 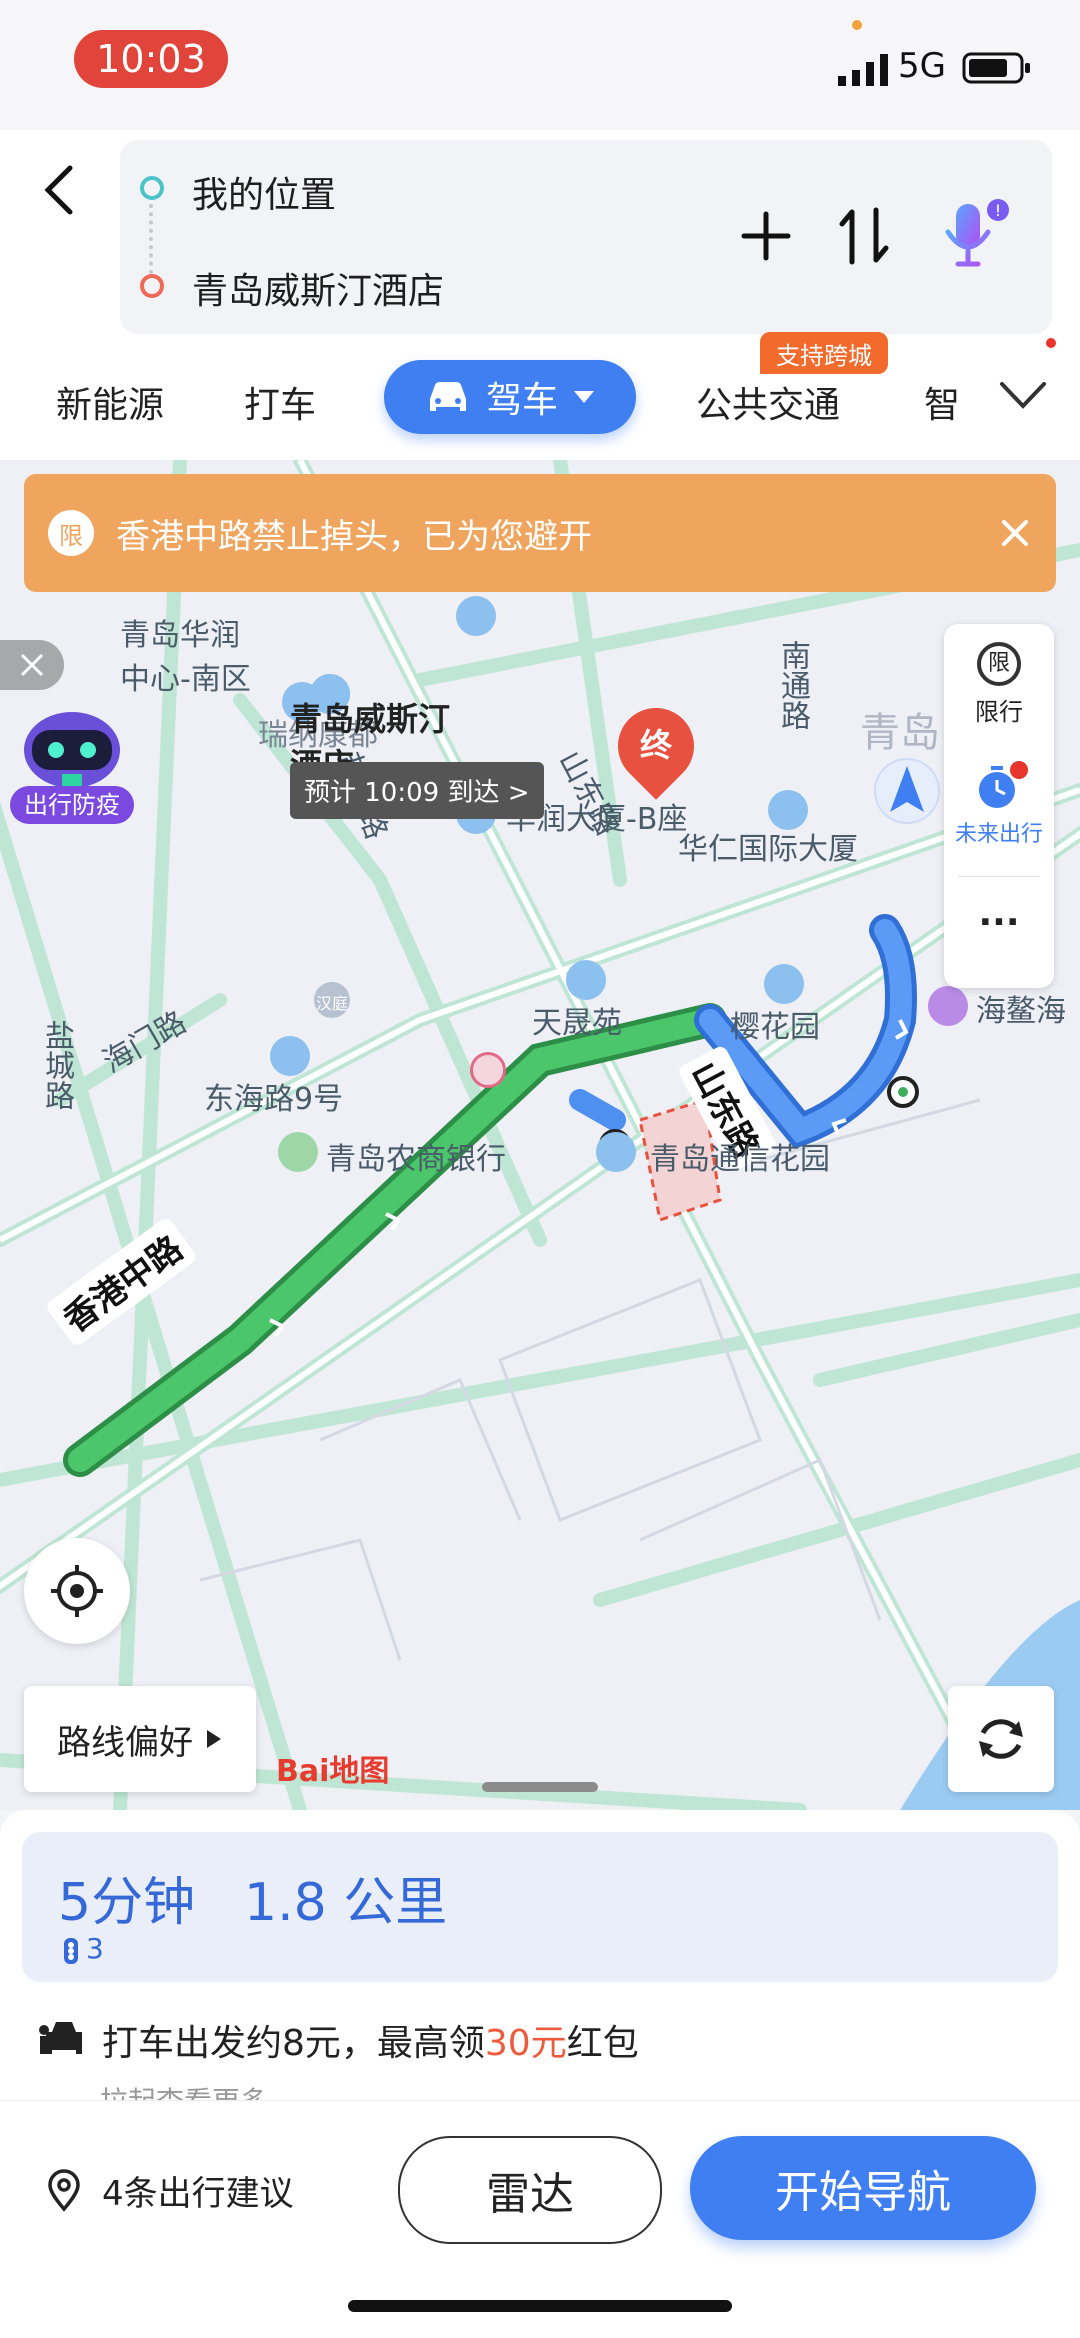 I want to click on epidemic-widget: 出行防疫, so click(x=72, y=762).